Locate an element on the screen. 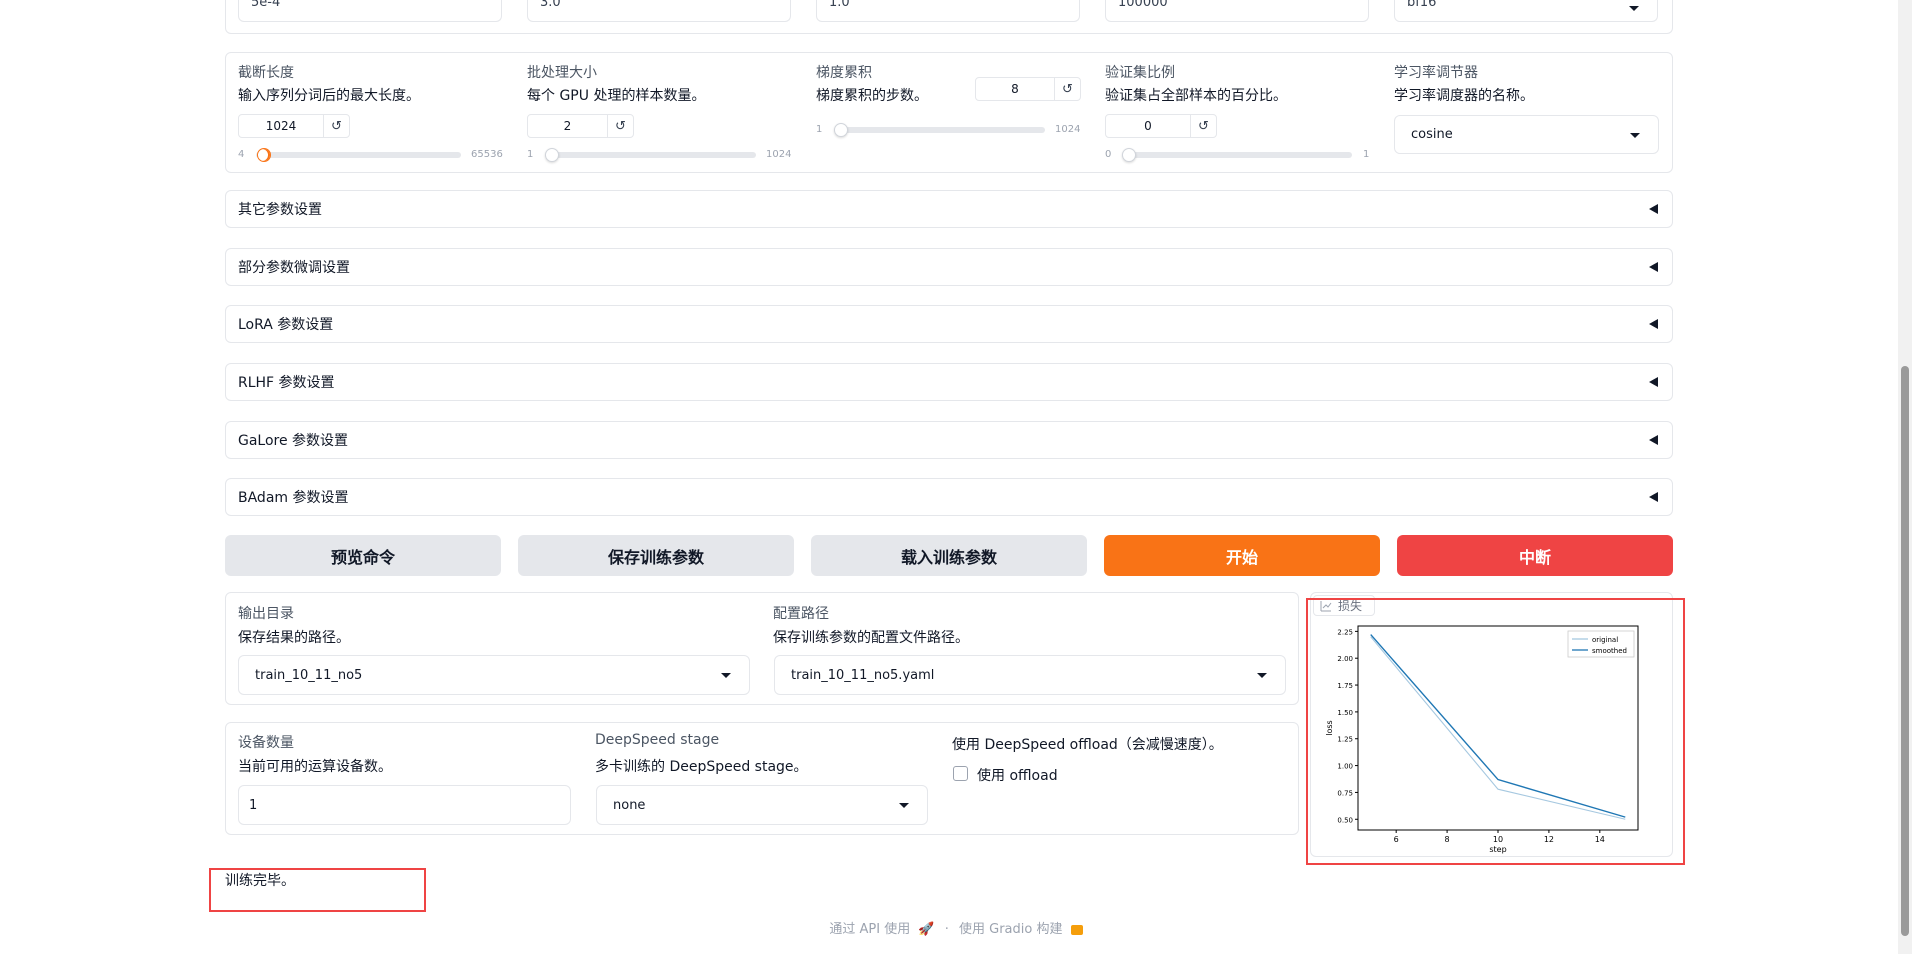 This screenshot has width=1912, height=954. accordion-label: LoRA 参数设置 is located at coordinates (286, 325).